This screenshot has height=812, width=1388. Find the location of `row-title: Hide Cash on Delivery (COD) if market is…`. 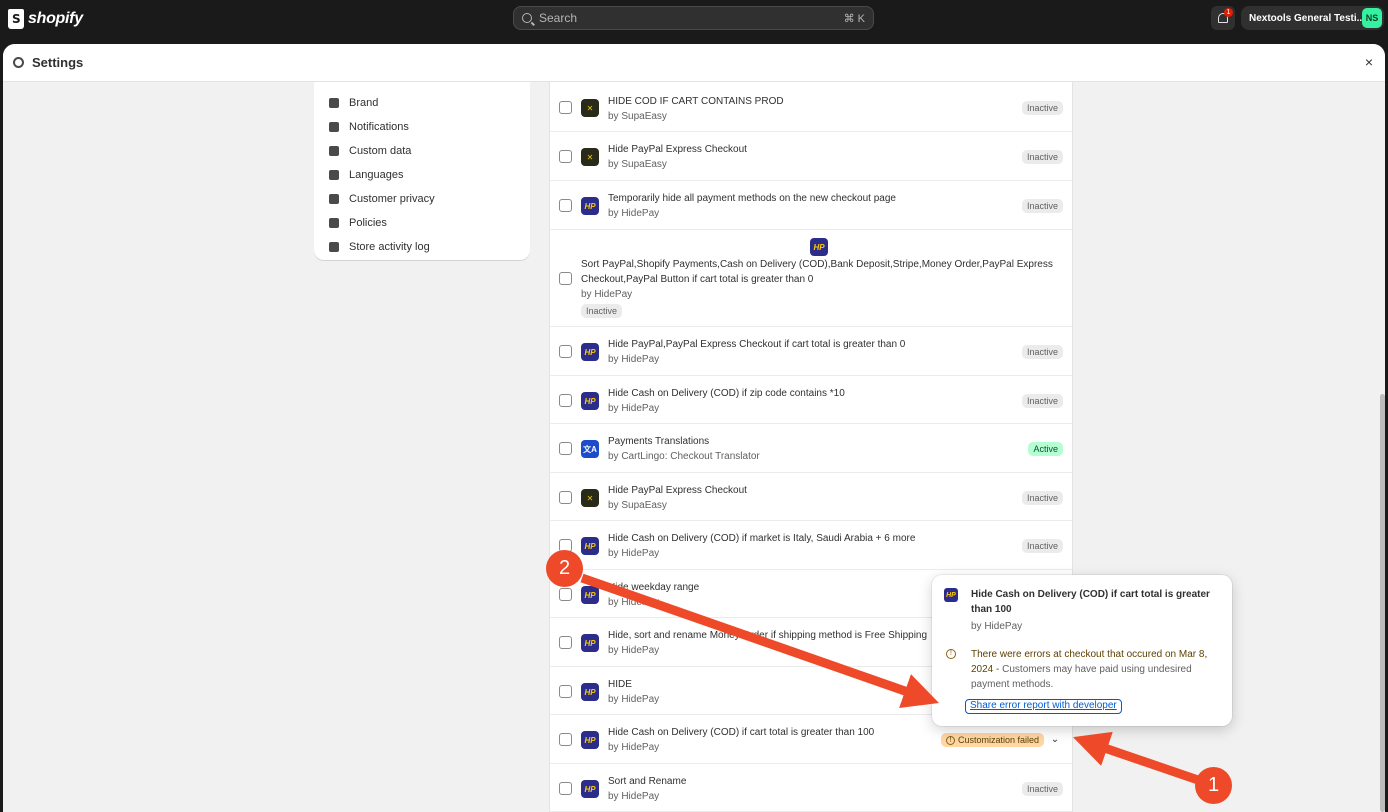

row-title: Hide Cash on Delivery (COD) if market is… is located at coordinates (762, 538).